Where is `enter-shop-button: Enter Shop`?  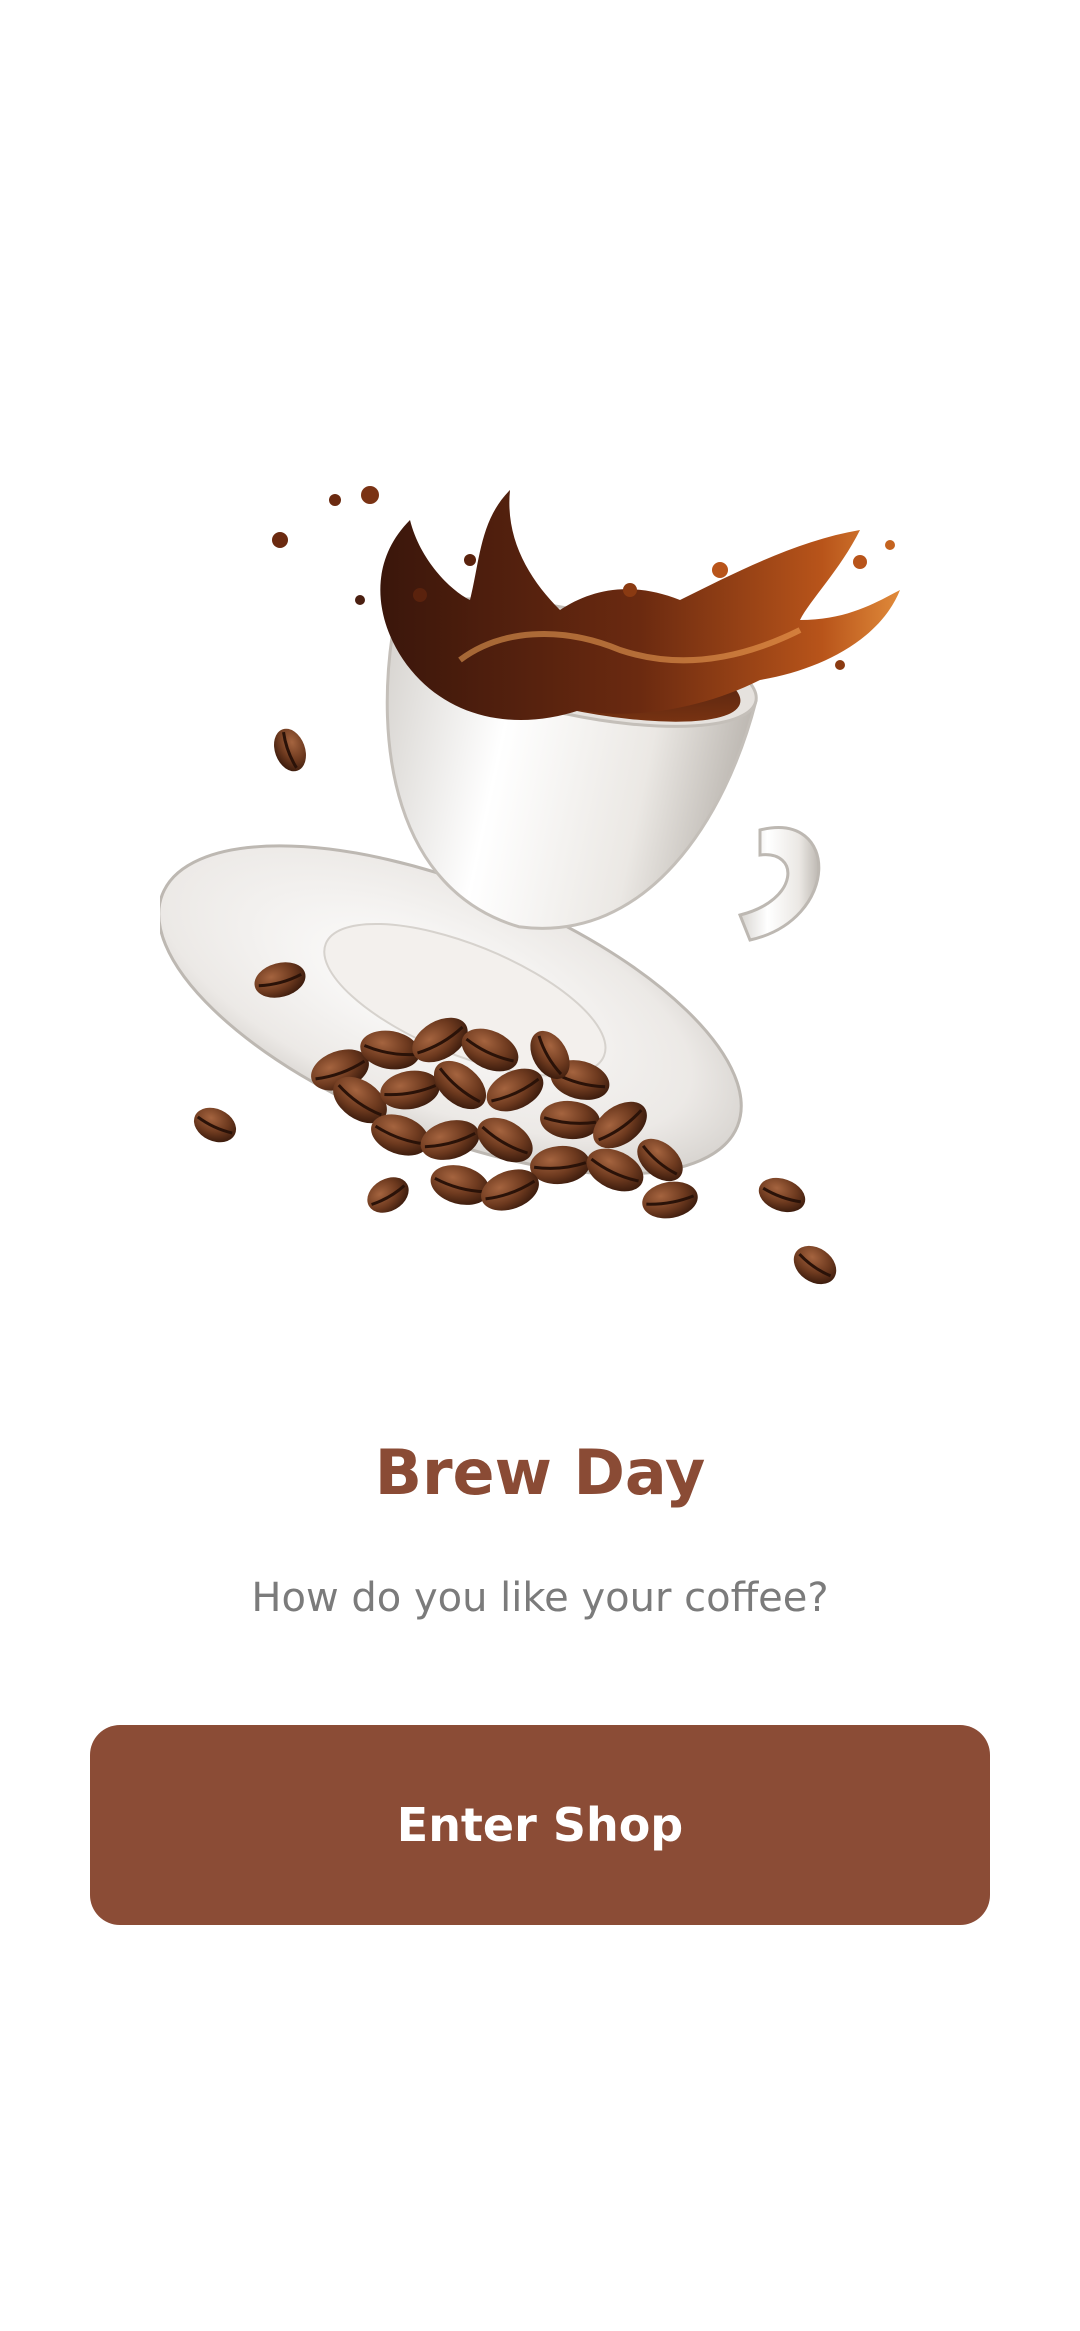
enter-shop-button: Enter Shop is located at coordinates (540, 1825).